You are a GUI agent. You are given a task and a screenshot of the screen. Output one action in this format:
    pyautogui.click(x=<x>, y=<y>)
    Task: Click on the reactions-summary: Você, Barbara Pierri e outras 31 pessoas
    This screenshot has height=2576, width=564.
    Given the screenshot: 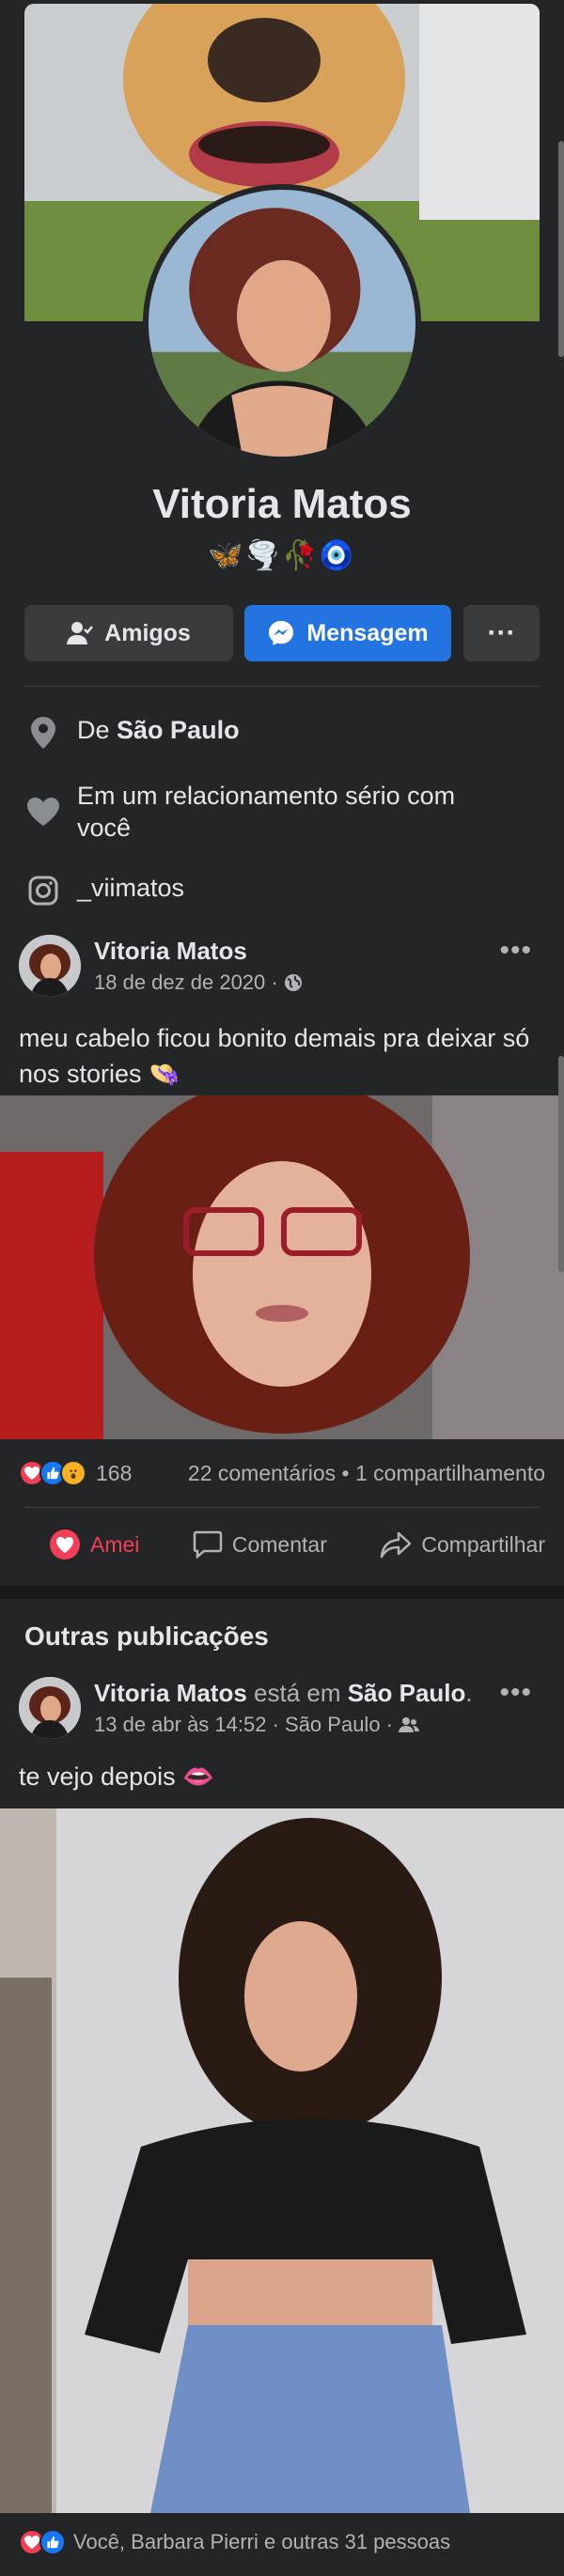 What is the action you would take?
    pyautogui.click(x=262, y=2541)
    